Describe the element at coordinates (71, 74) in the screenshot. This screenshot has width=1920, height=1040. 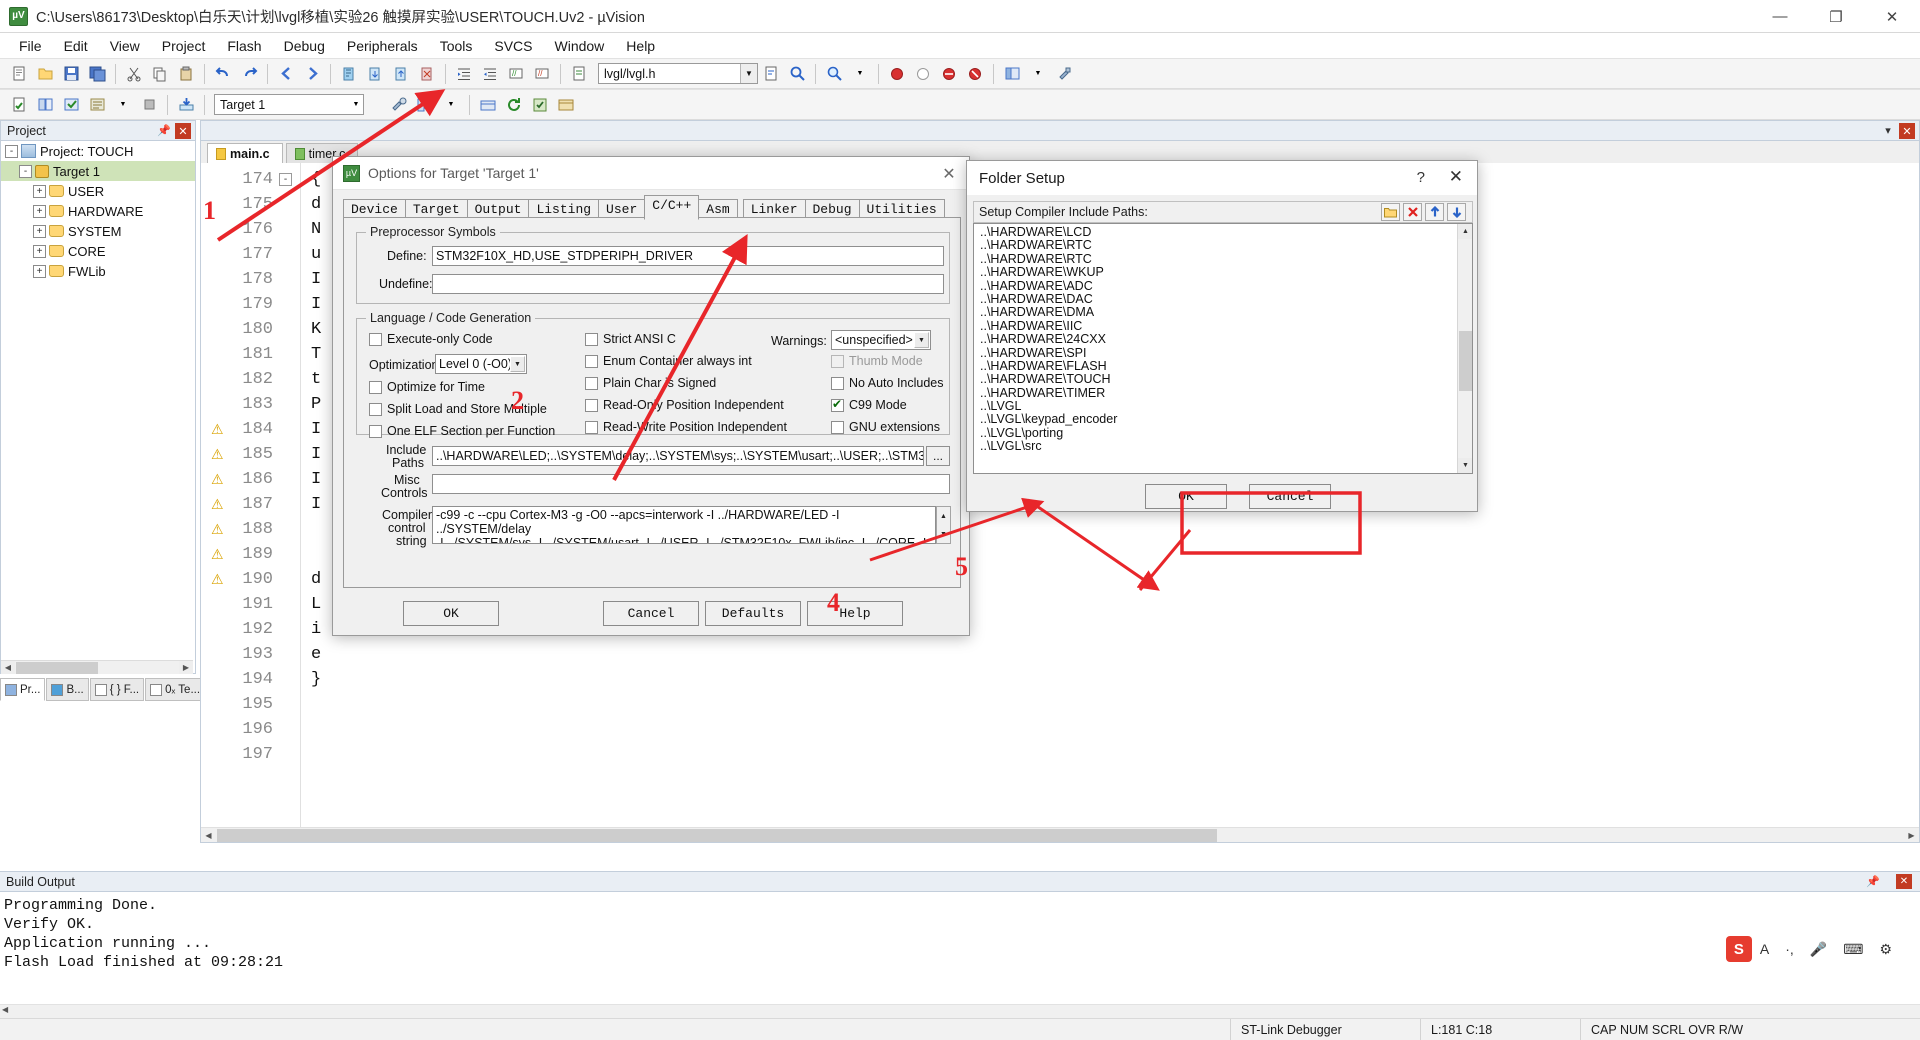
I see `save-icon` at that location.